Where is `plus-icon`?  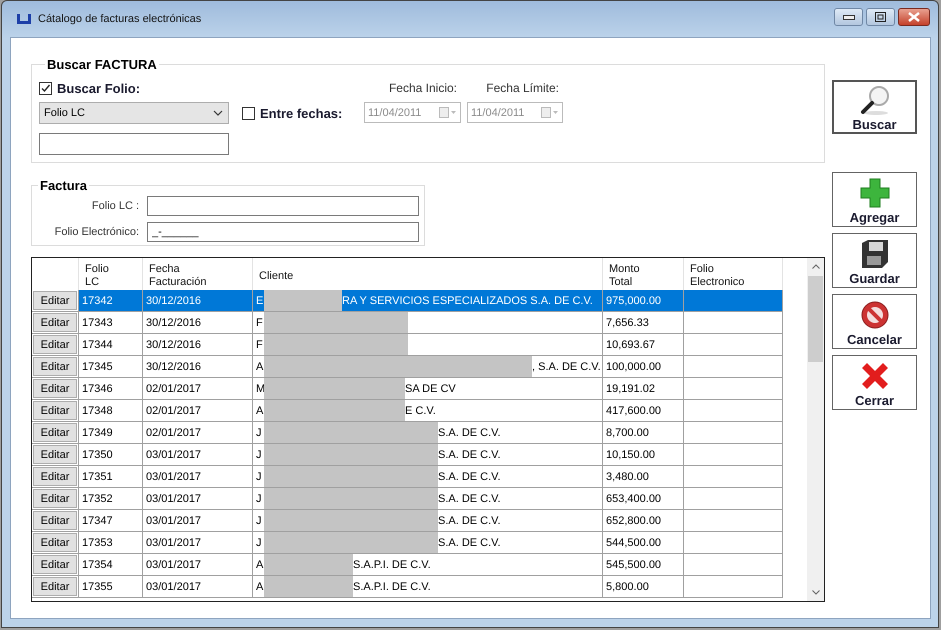
plus-icon is located at coordinates (874, 192).